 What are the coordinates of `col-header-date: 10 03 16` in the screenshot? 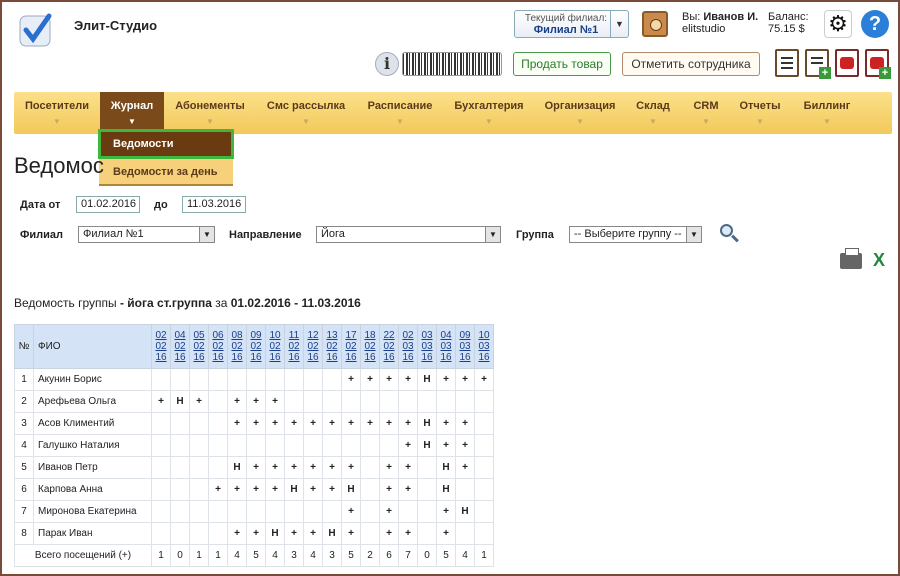 It's located at (484, 346).